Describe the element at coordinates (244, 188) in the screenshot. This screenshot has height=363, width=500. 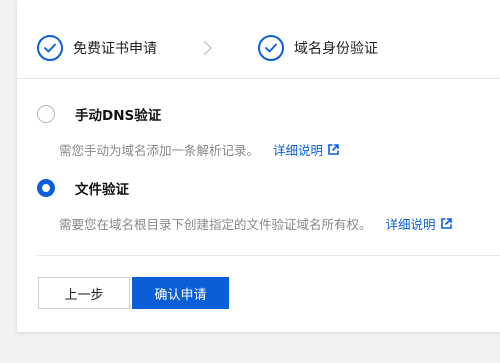
I see `radio-row: 文件验证` at that location.